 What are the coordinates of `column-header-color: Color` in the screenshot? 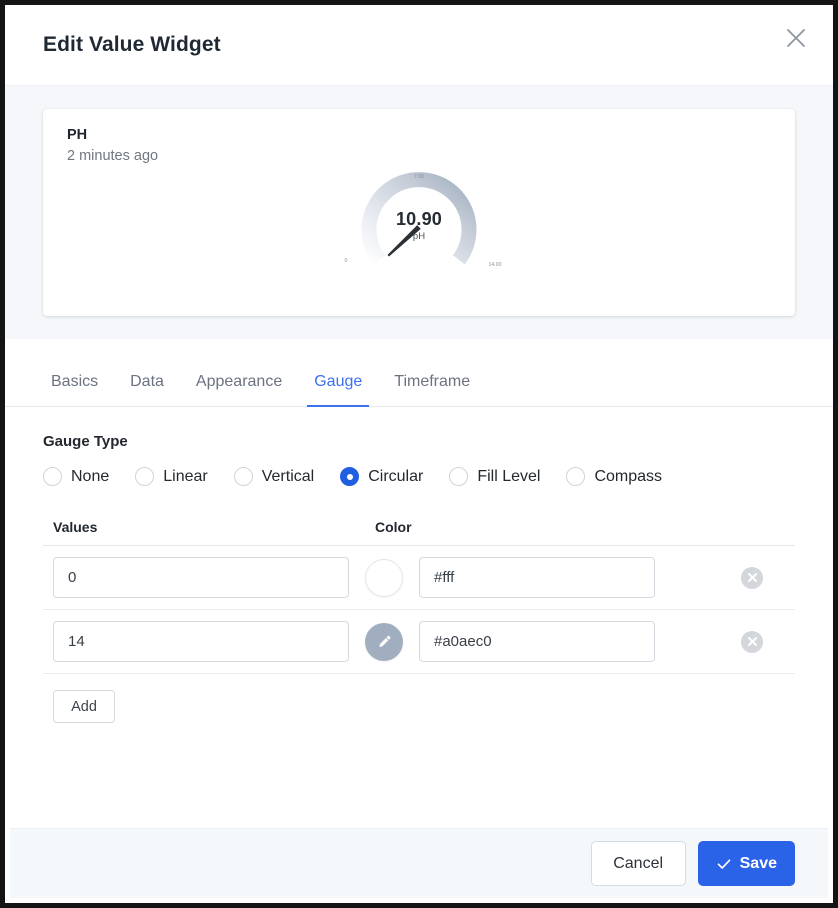 It's located at (393, 527).